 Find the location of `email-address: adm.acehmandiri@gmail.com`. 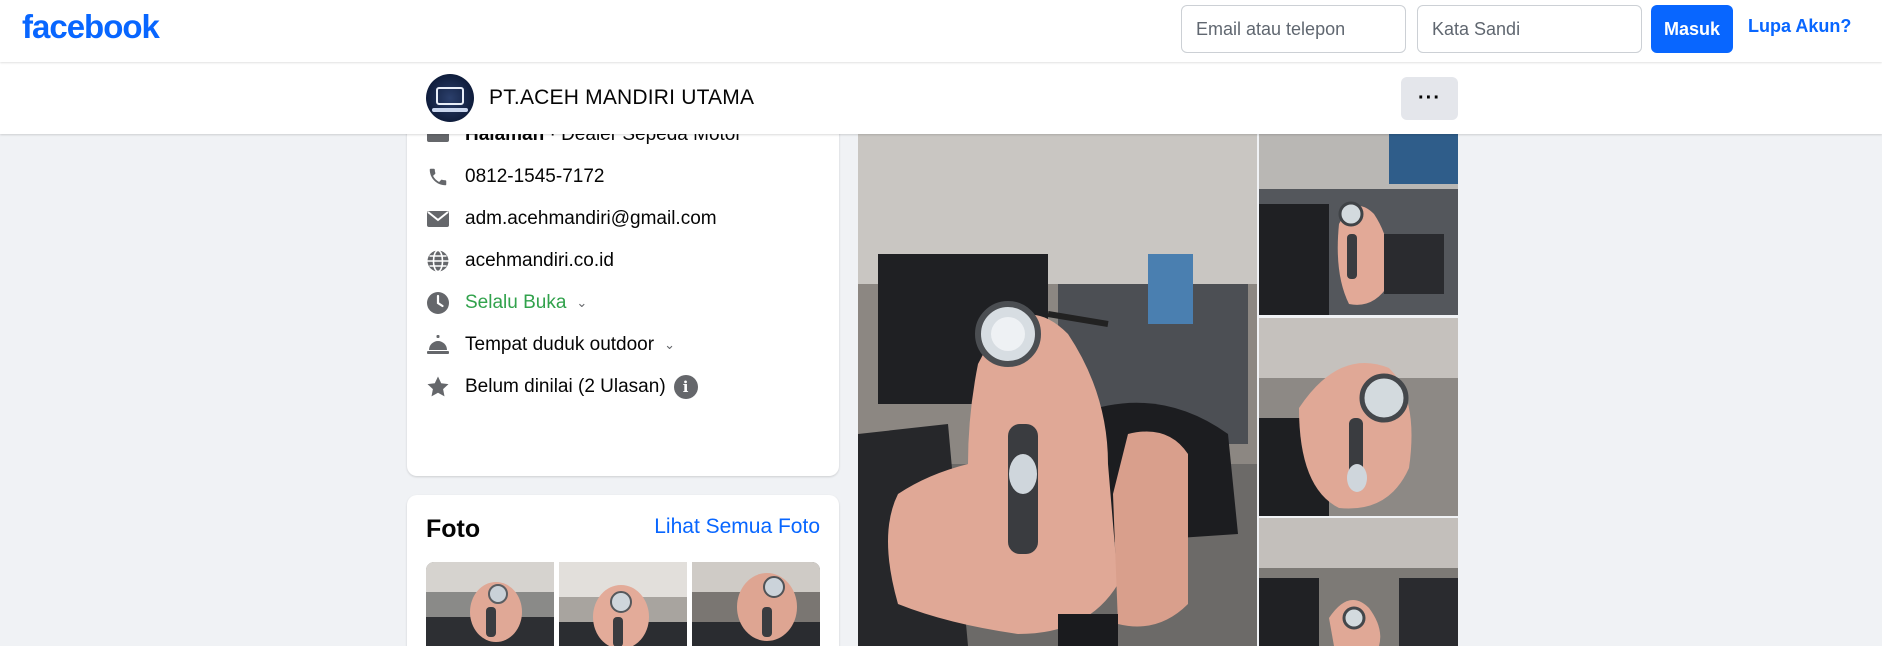

email-address: adm.acehmandiri@gmail.com is located at coordinates (591, 219).